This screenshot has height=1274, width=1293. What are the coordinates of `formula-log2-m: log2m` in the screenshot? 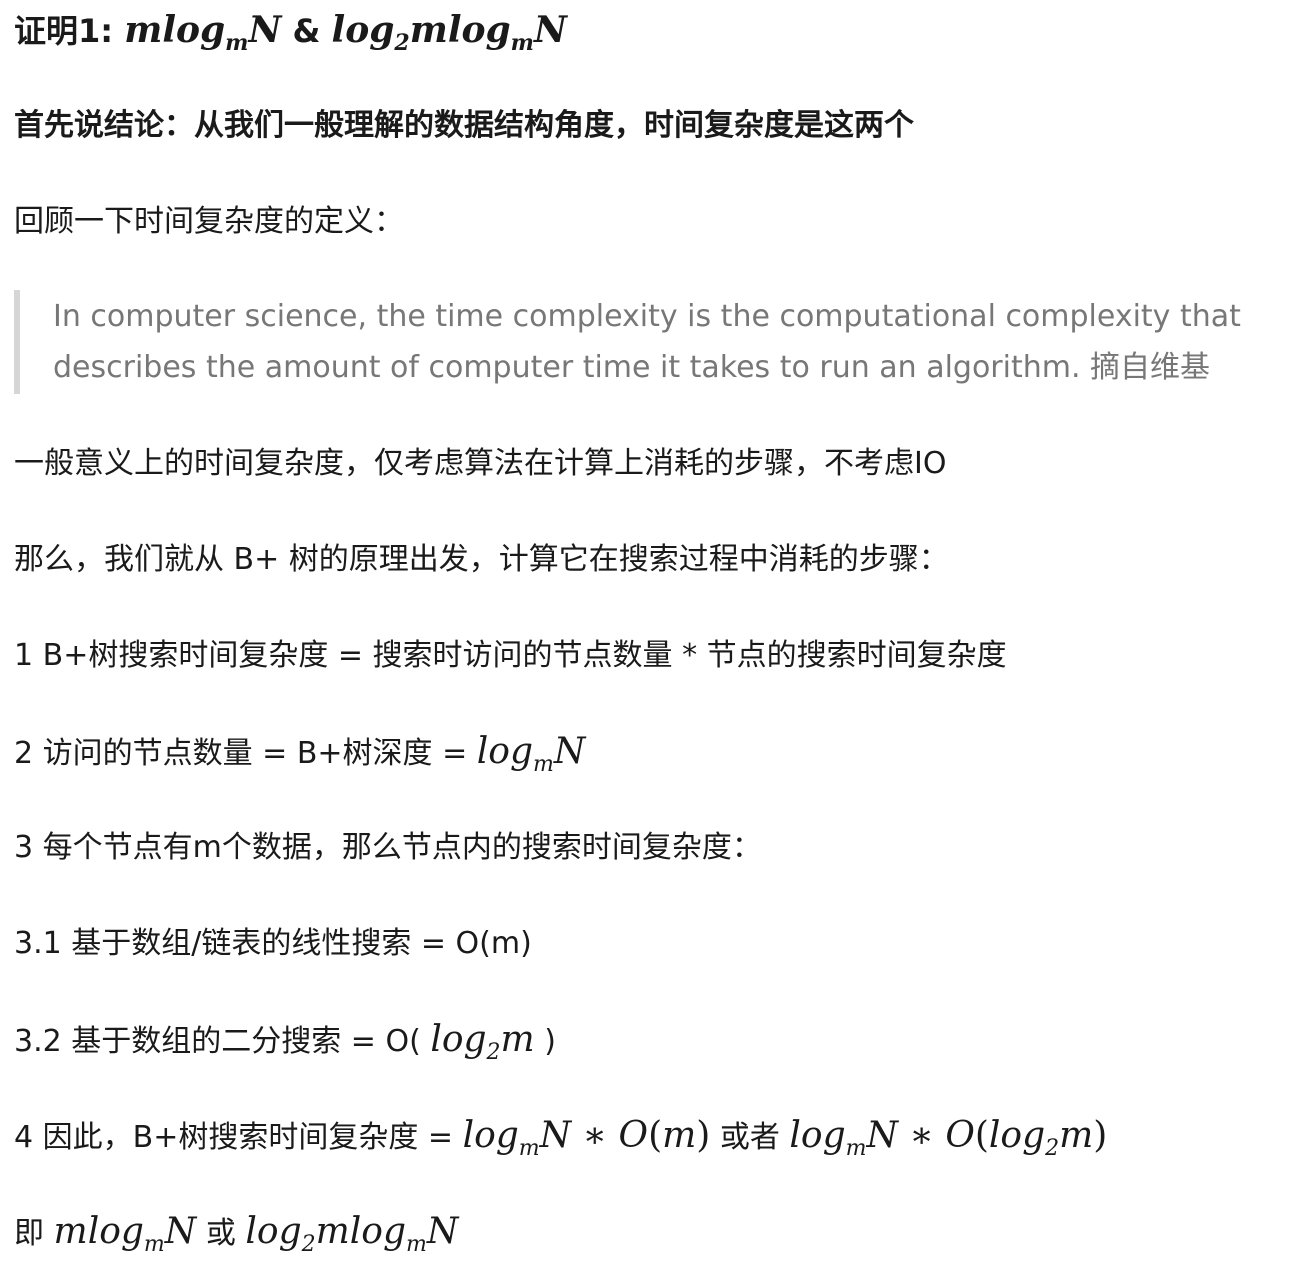 It's located at (482, 1042).